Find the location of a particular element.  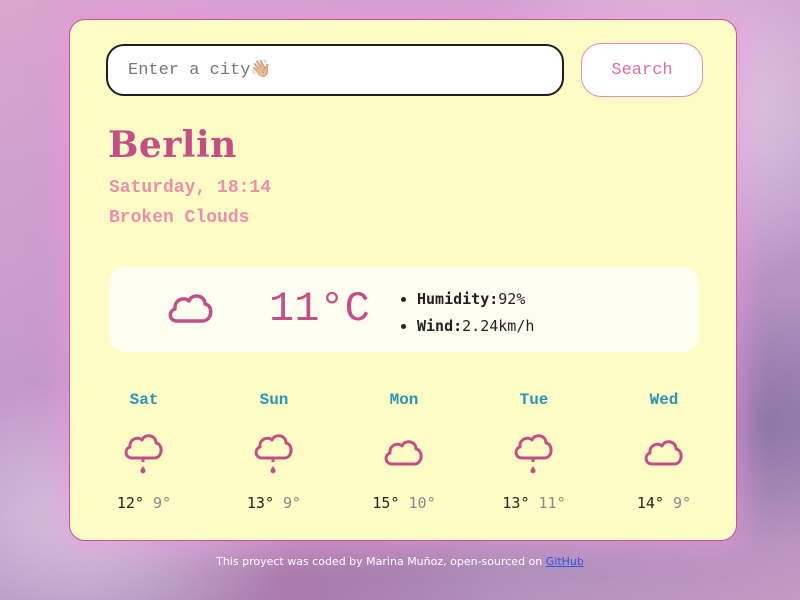

github-link: GitHub is located at coordinates (565, 561).